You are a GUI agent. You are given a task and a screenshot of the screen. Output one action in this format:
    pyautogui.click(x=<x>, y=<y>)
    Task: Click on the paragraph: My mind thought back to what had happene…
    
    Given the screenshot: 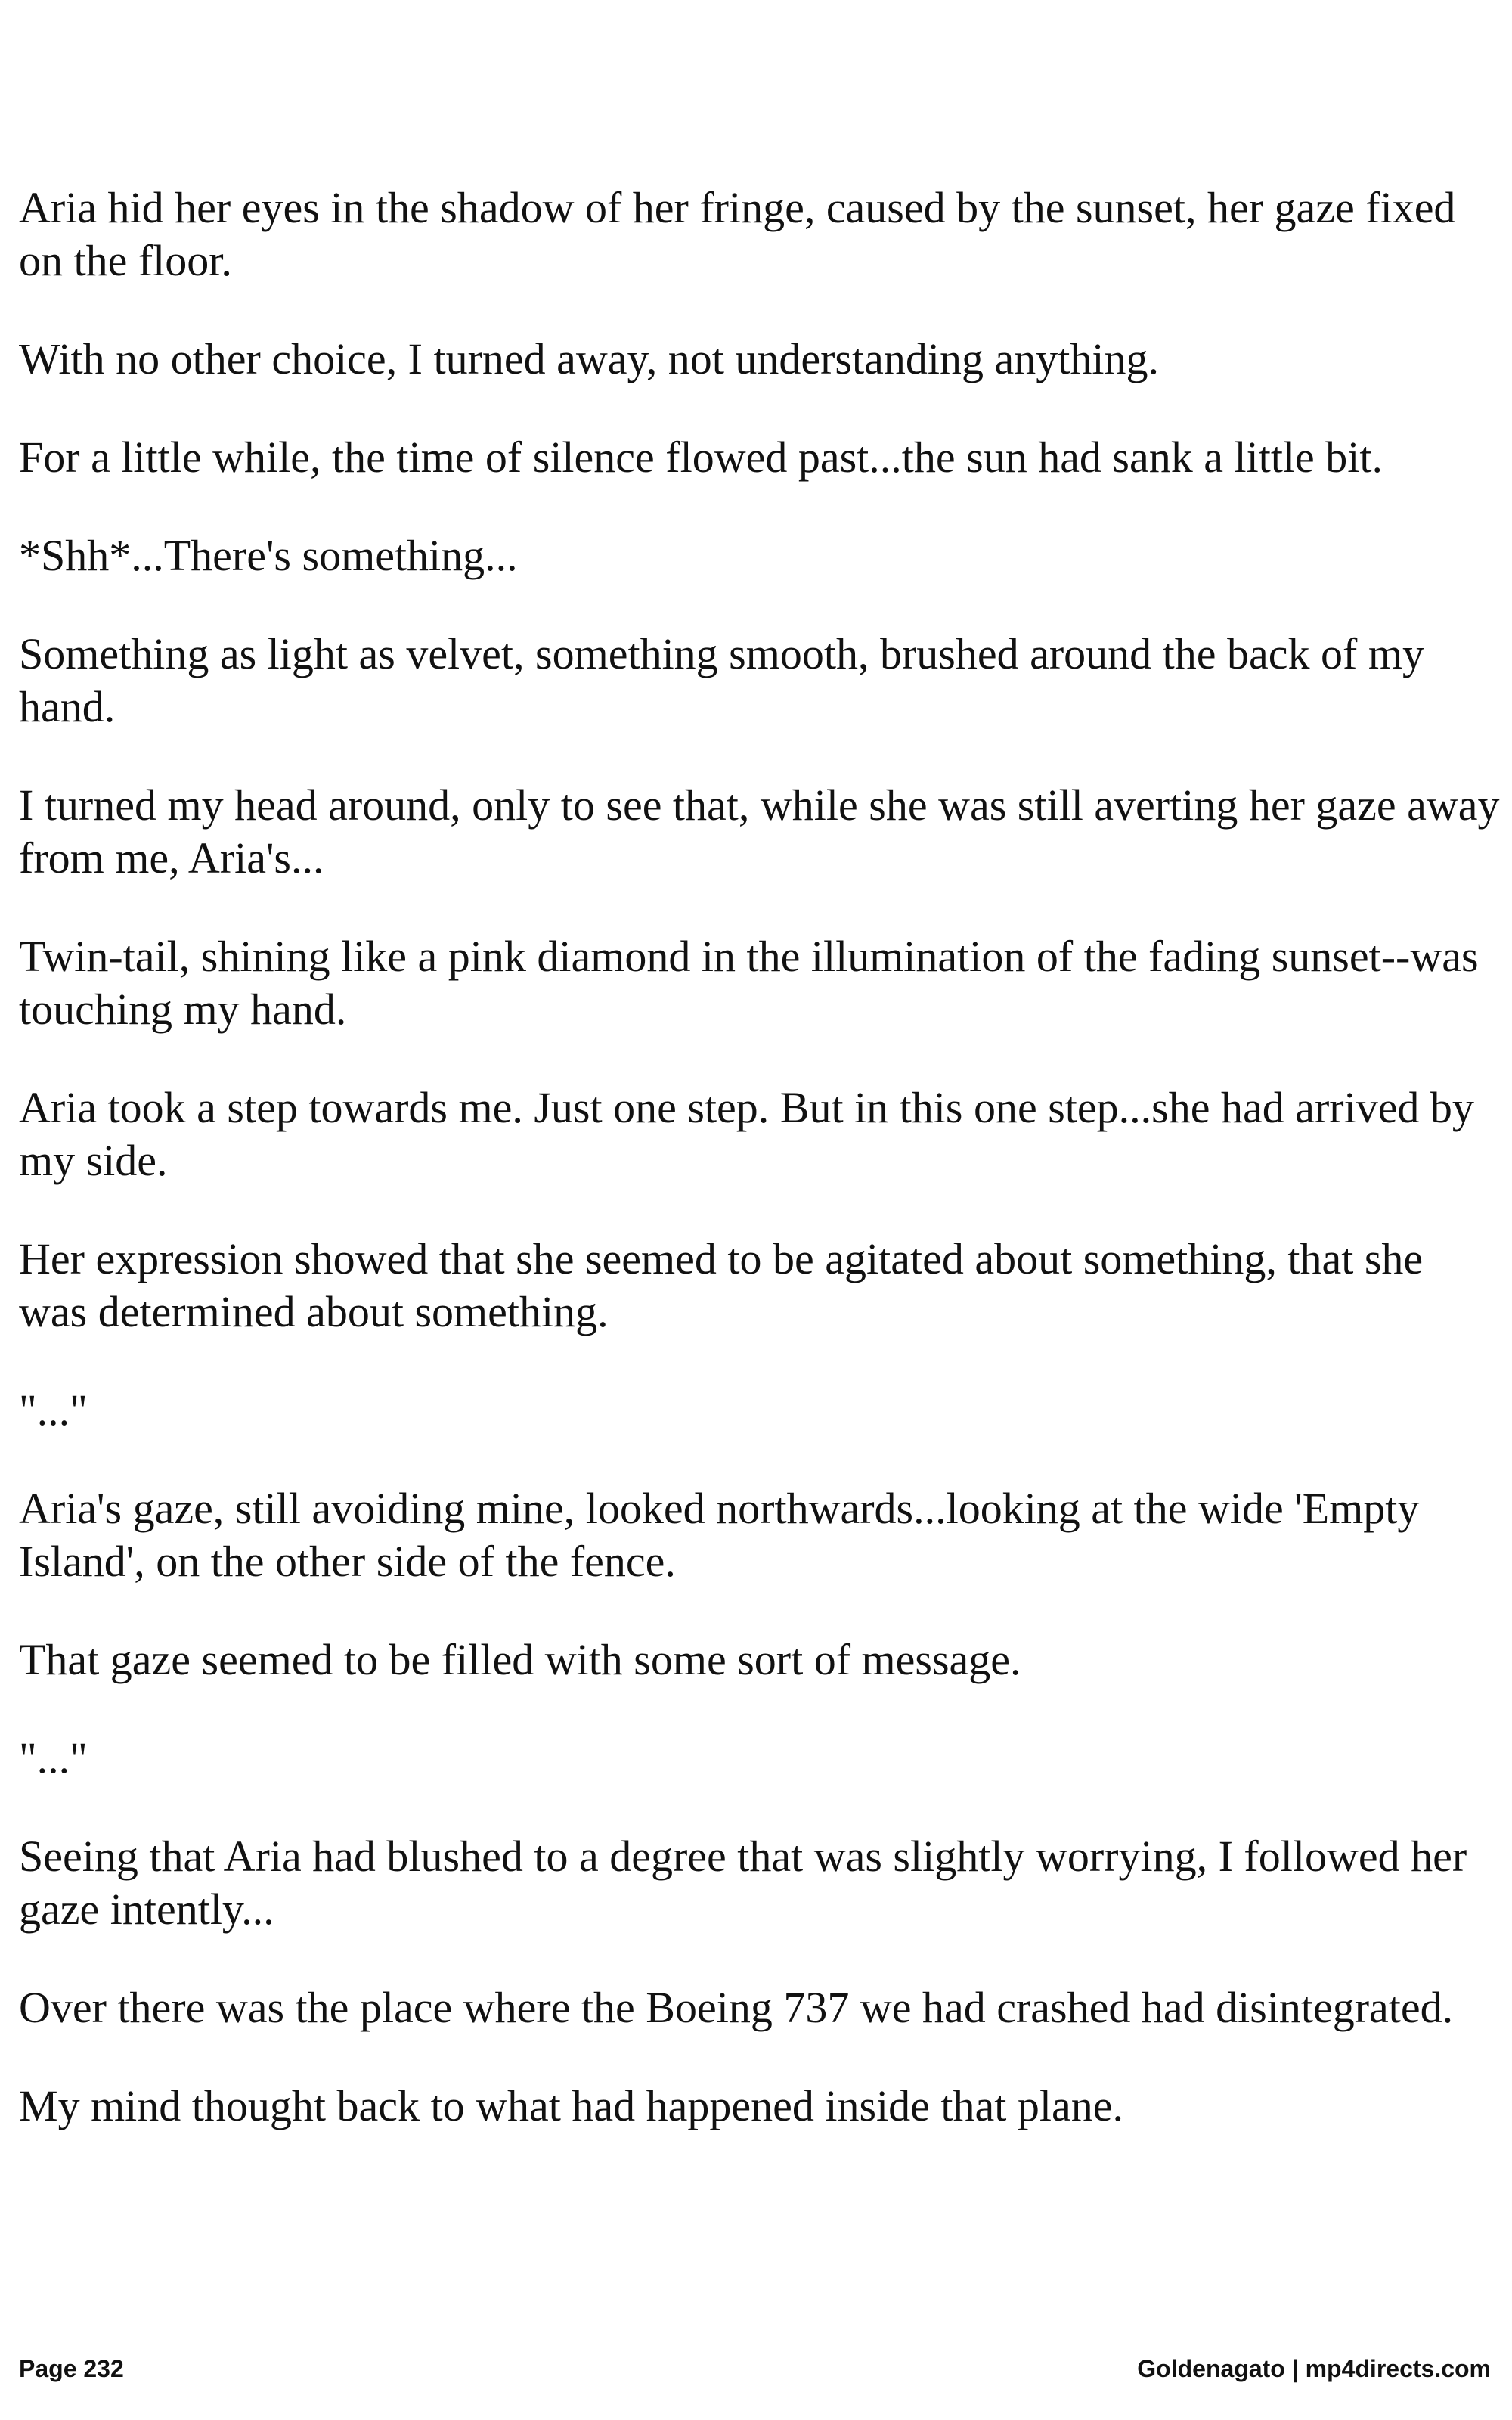 What is the action you would take?
    pyautogui.click(x=571, y=2105)
    